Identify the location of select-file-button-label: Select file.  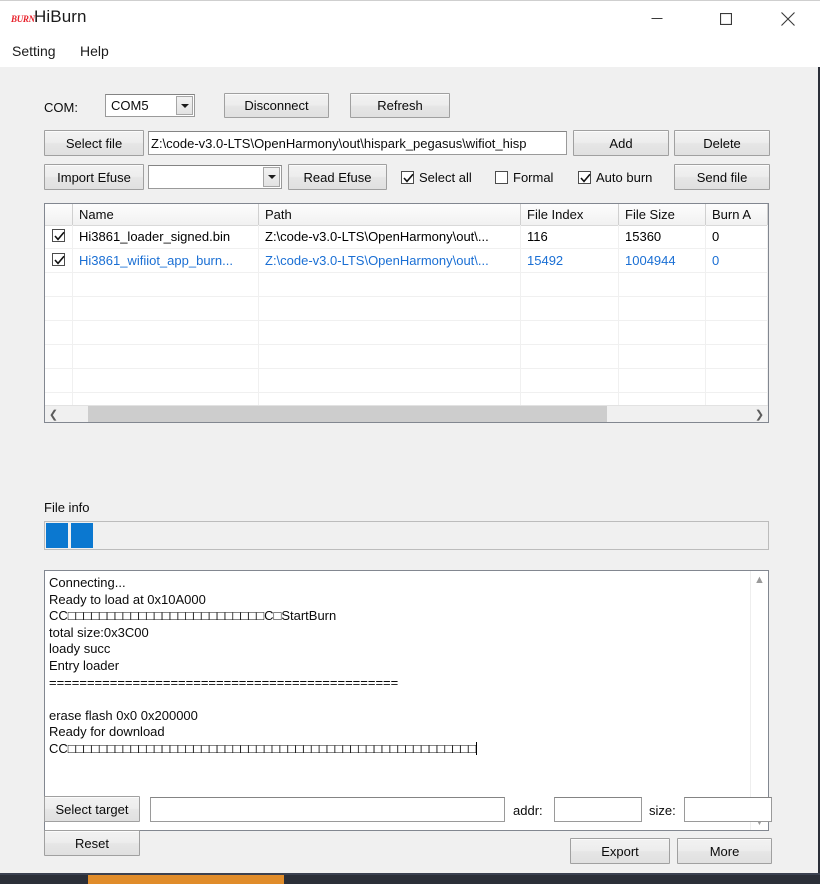
(94, 143).